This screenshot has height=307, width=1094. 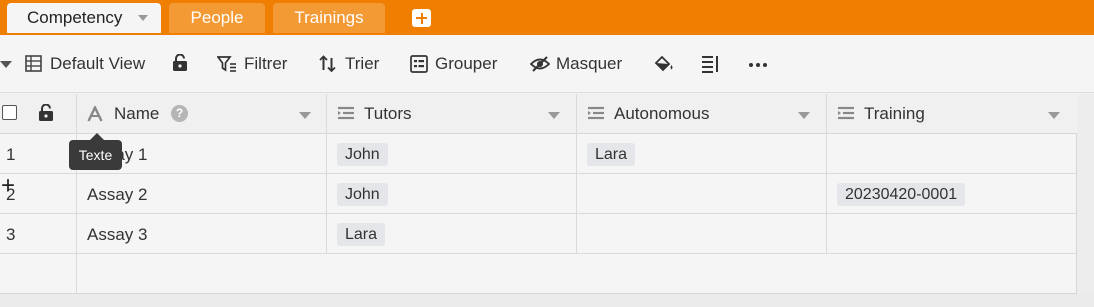 I want to click on column-header-training: Training, so click(x=952, y=114).